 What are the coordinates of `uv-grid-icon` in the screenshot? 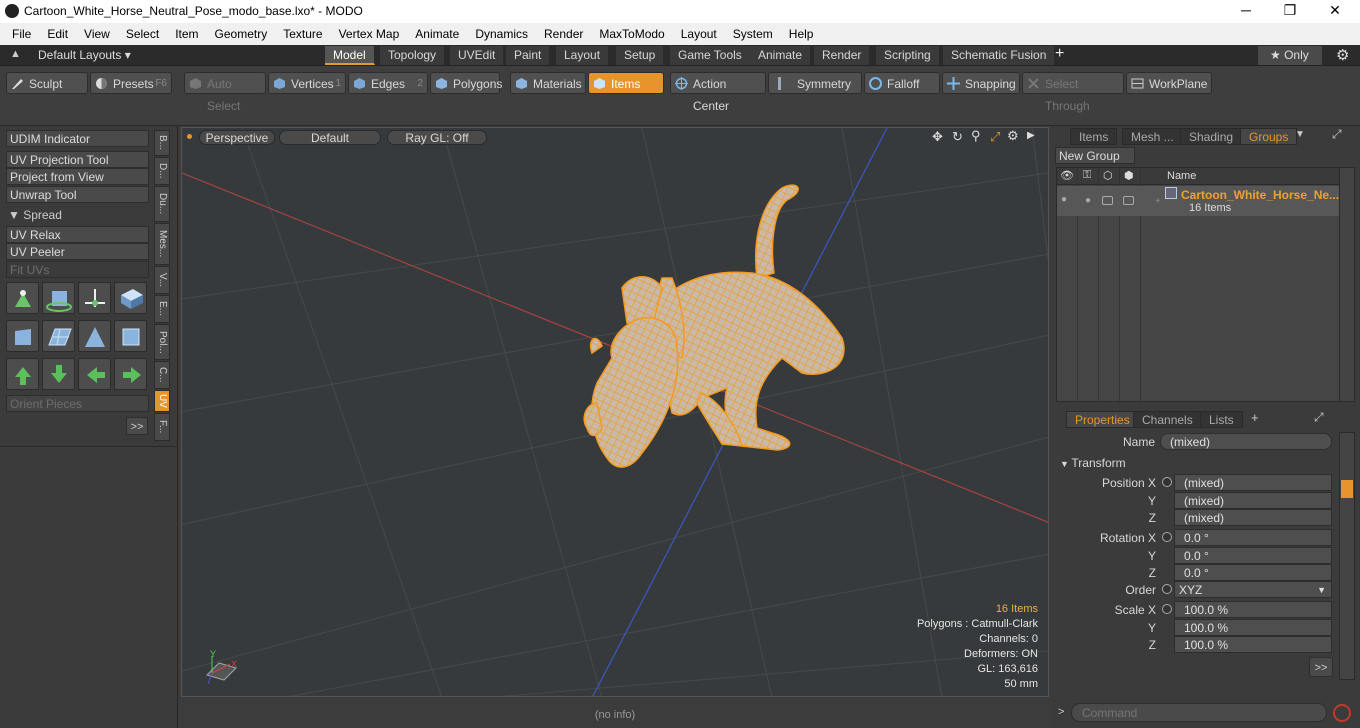 It's located at (58, 336).